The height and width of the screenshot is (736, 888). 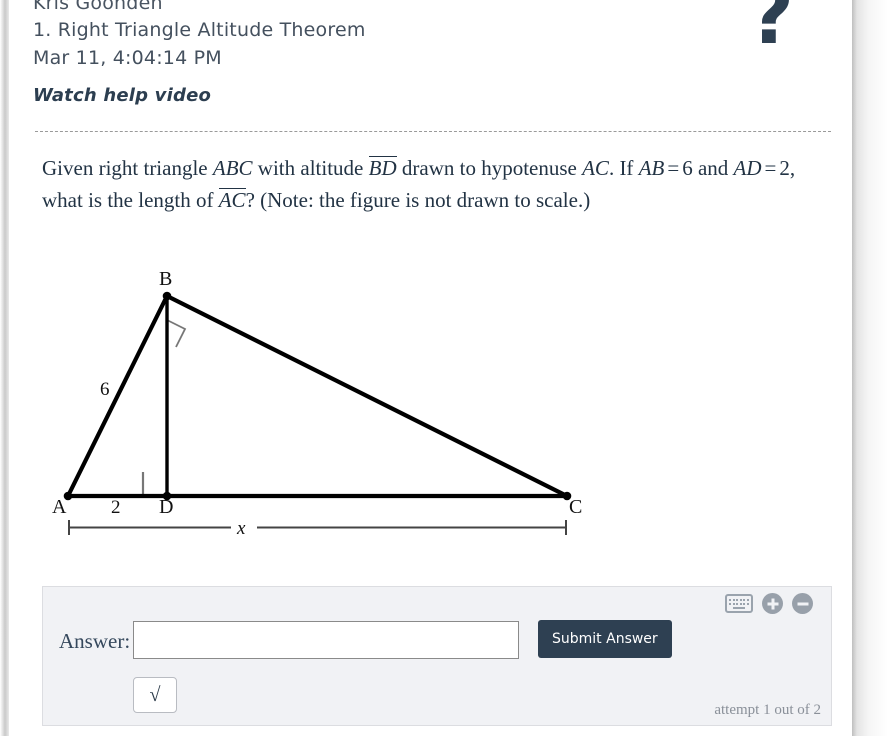 I want to click on segment-ab, so click(x=117, y=396).